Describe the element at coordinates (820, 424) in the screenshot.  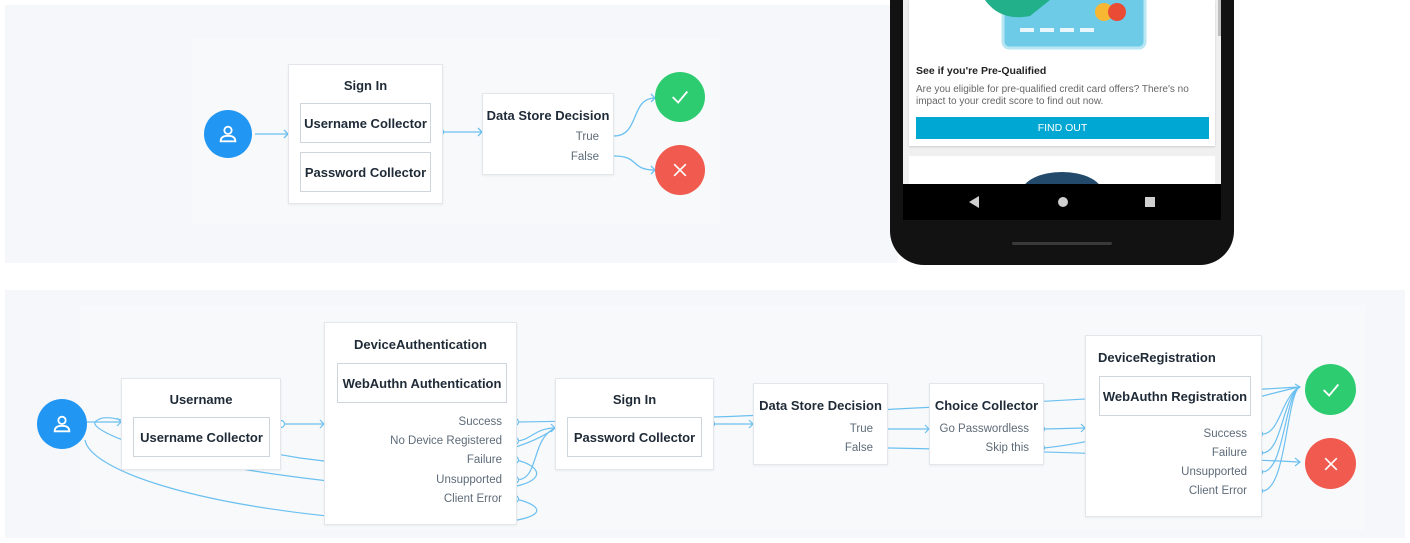
I see `data-store-decision-node: Data Store Decision True False` at that location.